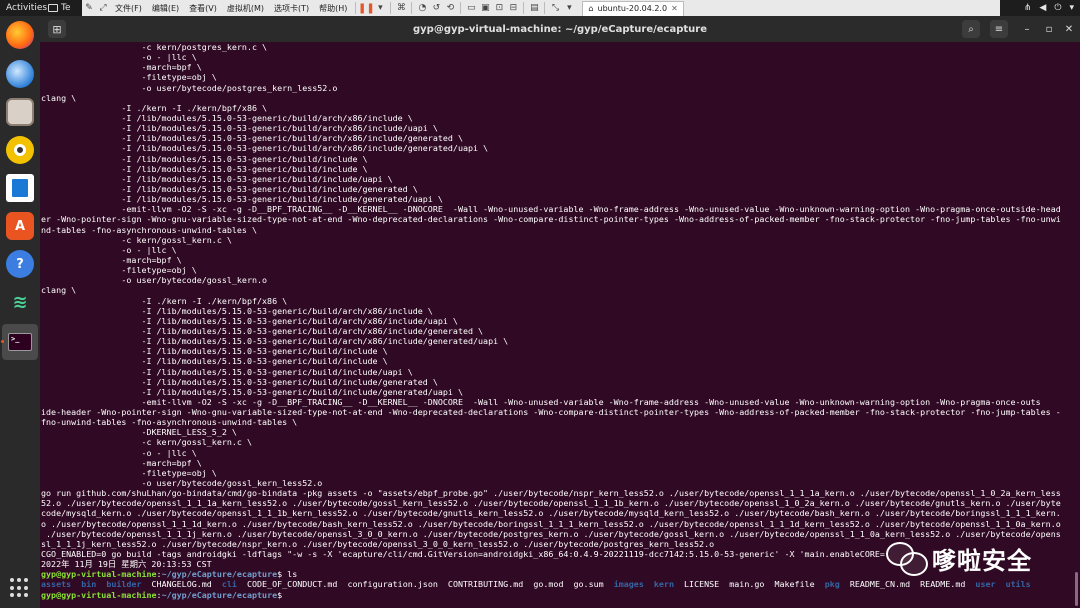 The image size is (1080, 608). I want to click on vm-tab-label: ubuntu-20.04.2.0, so click(632, 8).